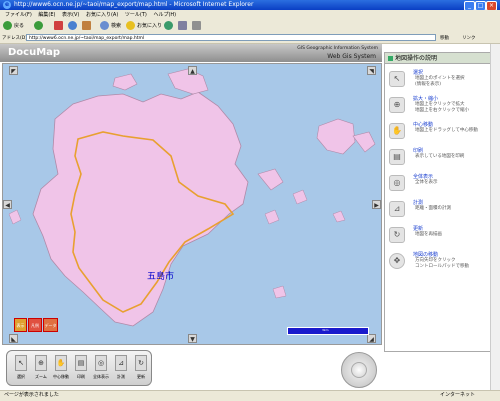  I want to click on app-logo: DocuMap, so click(34, 52).